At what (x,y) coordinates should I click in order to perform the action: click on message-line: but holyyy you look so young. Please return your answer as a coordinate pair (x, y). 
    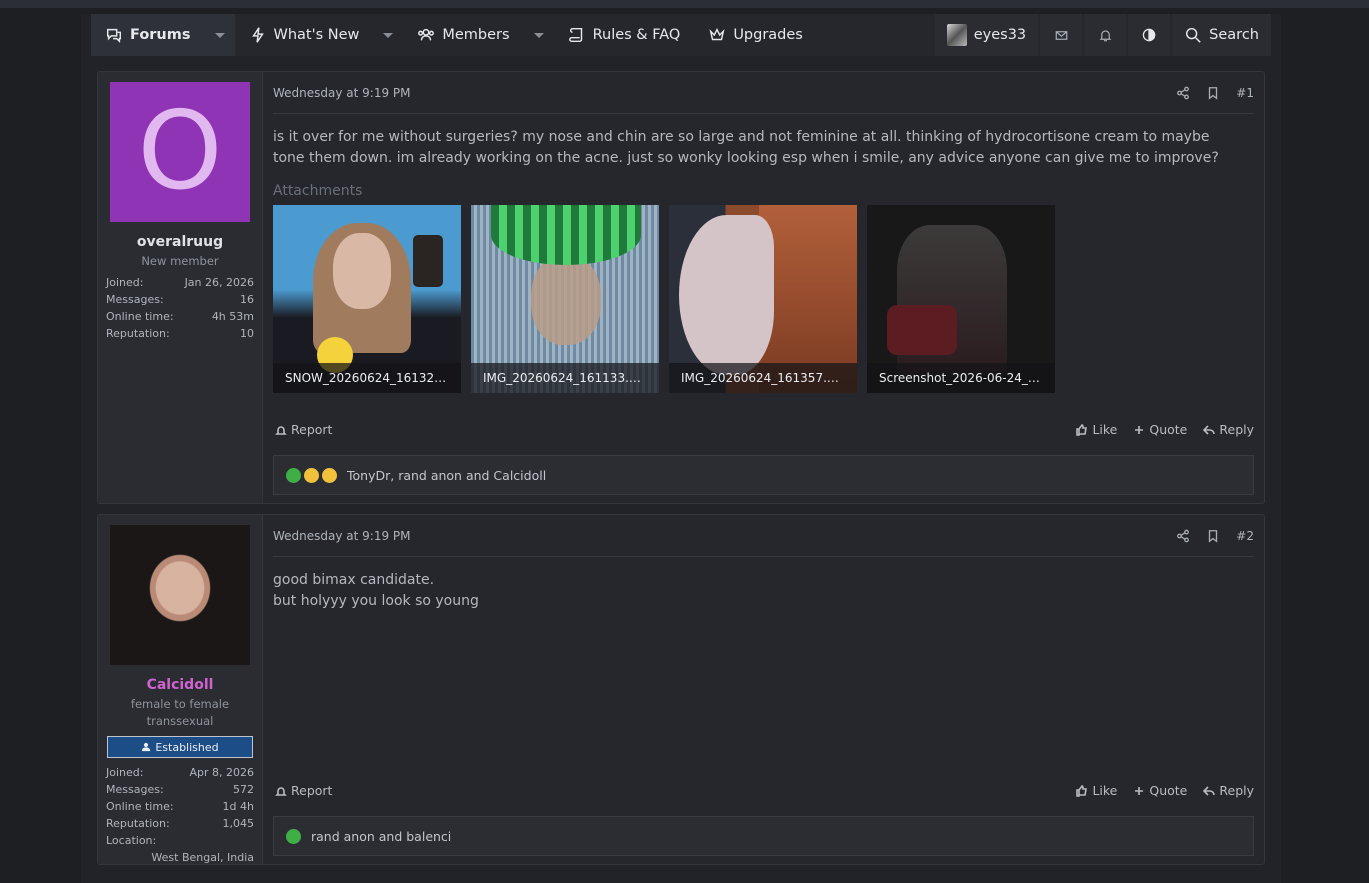
    Looking at the image, I should click on (376, 601).